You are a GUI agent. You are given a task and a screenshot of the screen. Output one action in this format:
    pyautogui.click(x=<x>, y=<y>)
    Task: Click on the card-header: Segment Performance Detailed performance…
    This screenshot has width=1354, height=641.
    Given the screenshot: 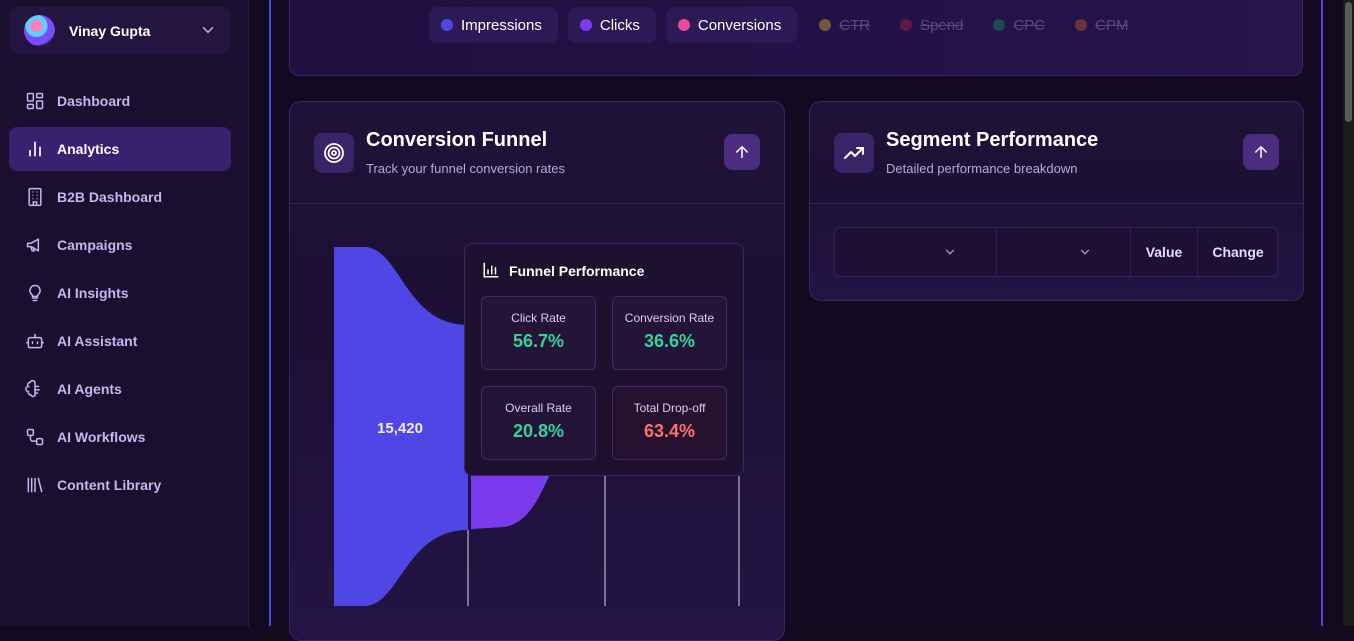 What is the action you would take?
    pyautogui.click(x=1056, y=153)
    